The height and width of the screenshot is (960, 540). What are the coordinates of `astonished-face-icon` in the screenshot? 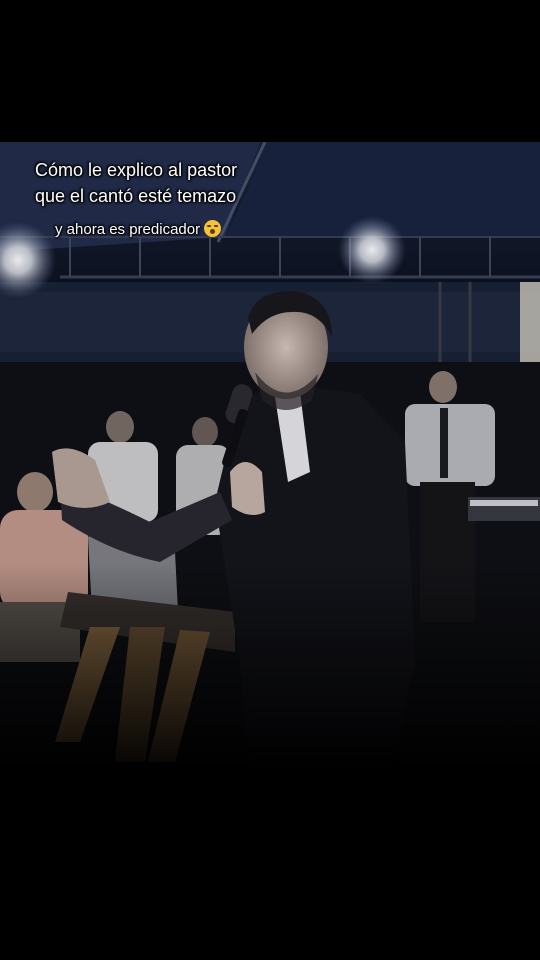 It's located at (213, 228).